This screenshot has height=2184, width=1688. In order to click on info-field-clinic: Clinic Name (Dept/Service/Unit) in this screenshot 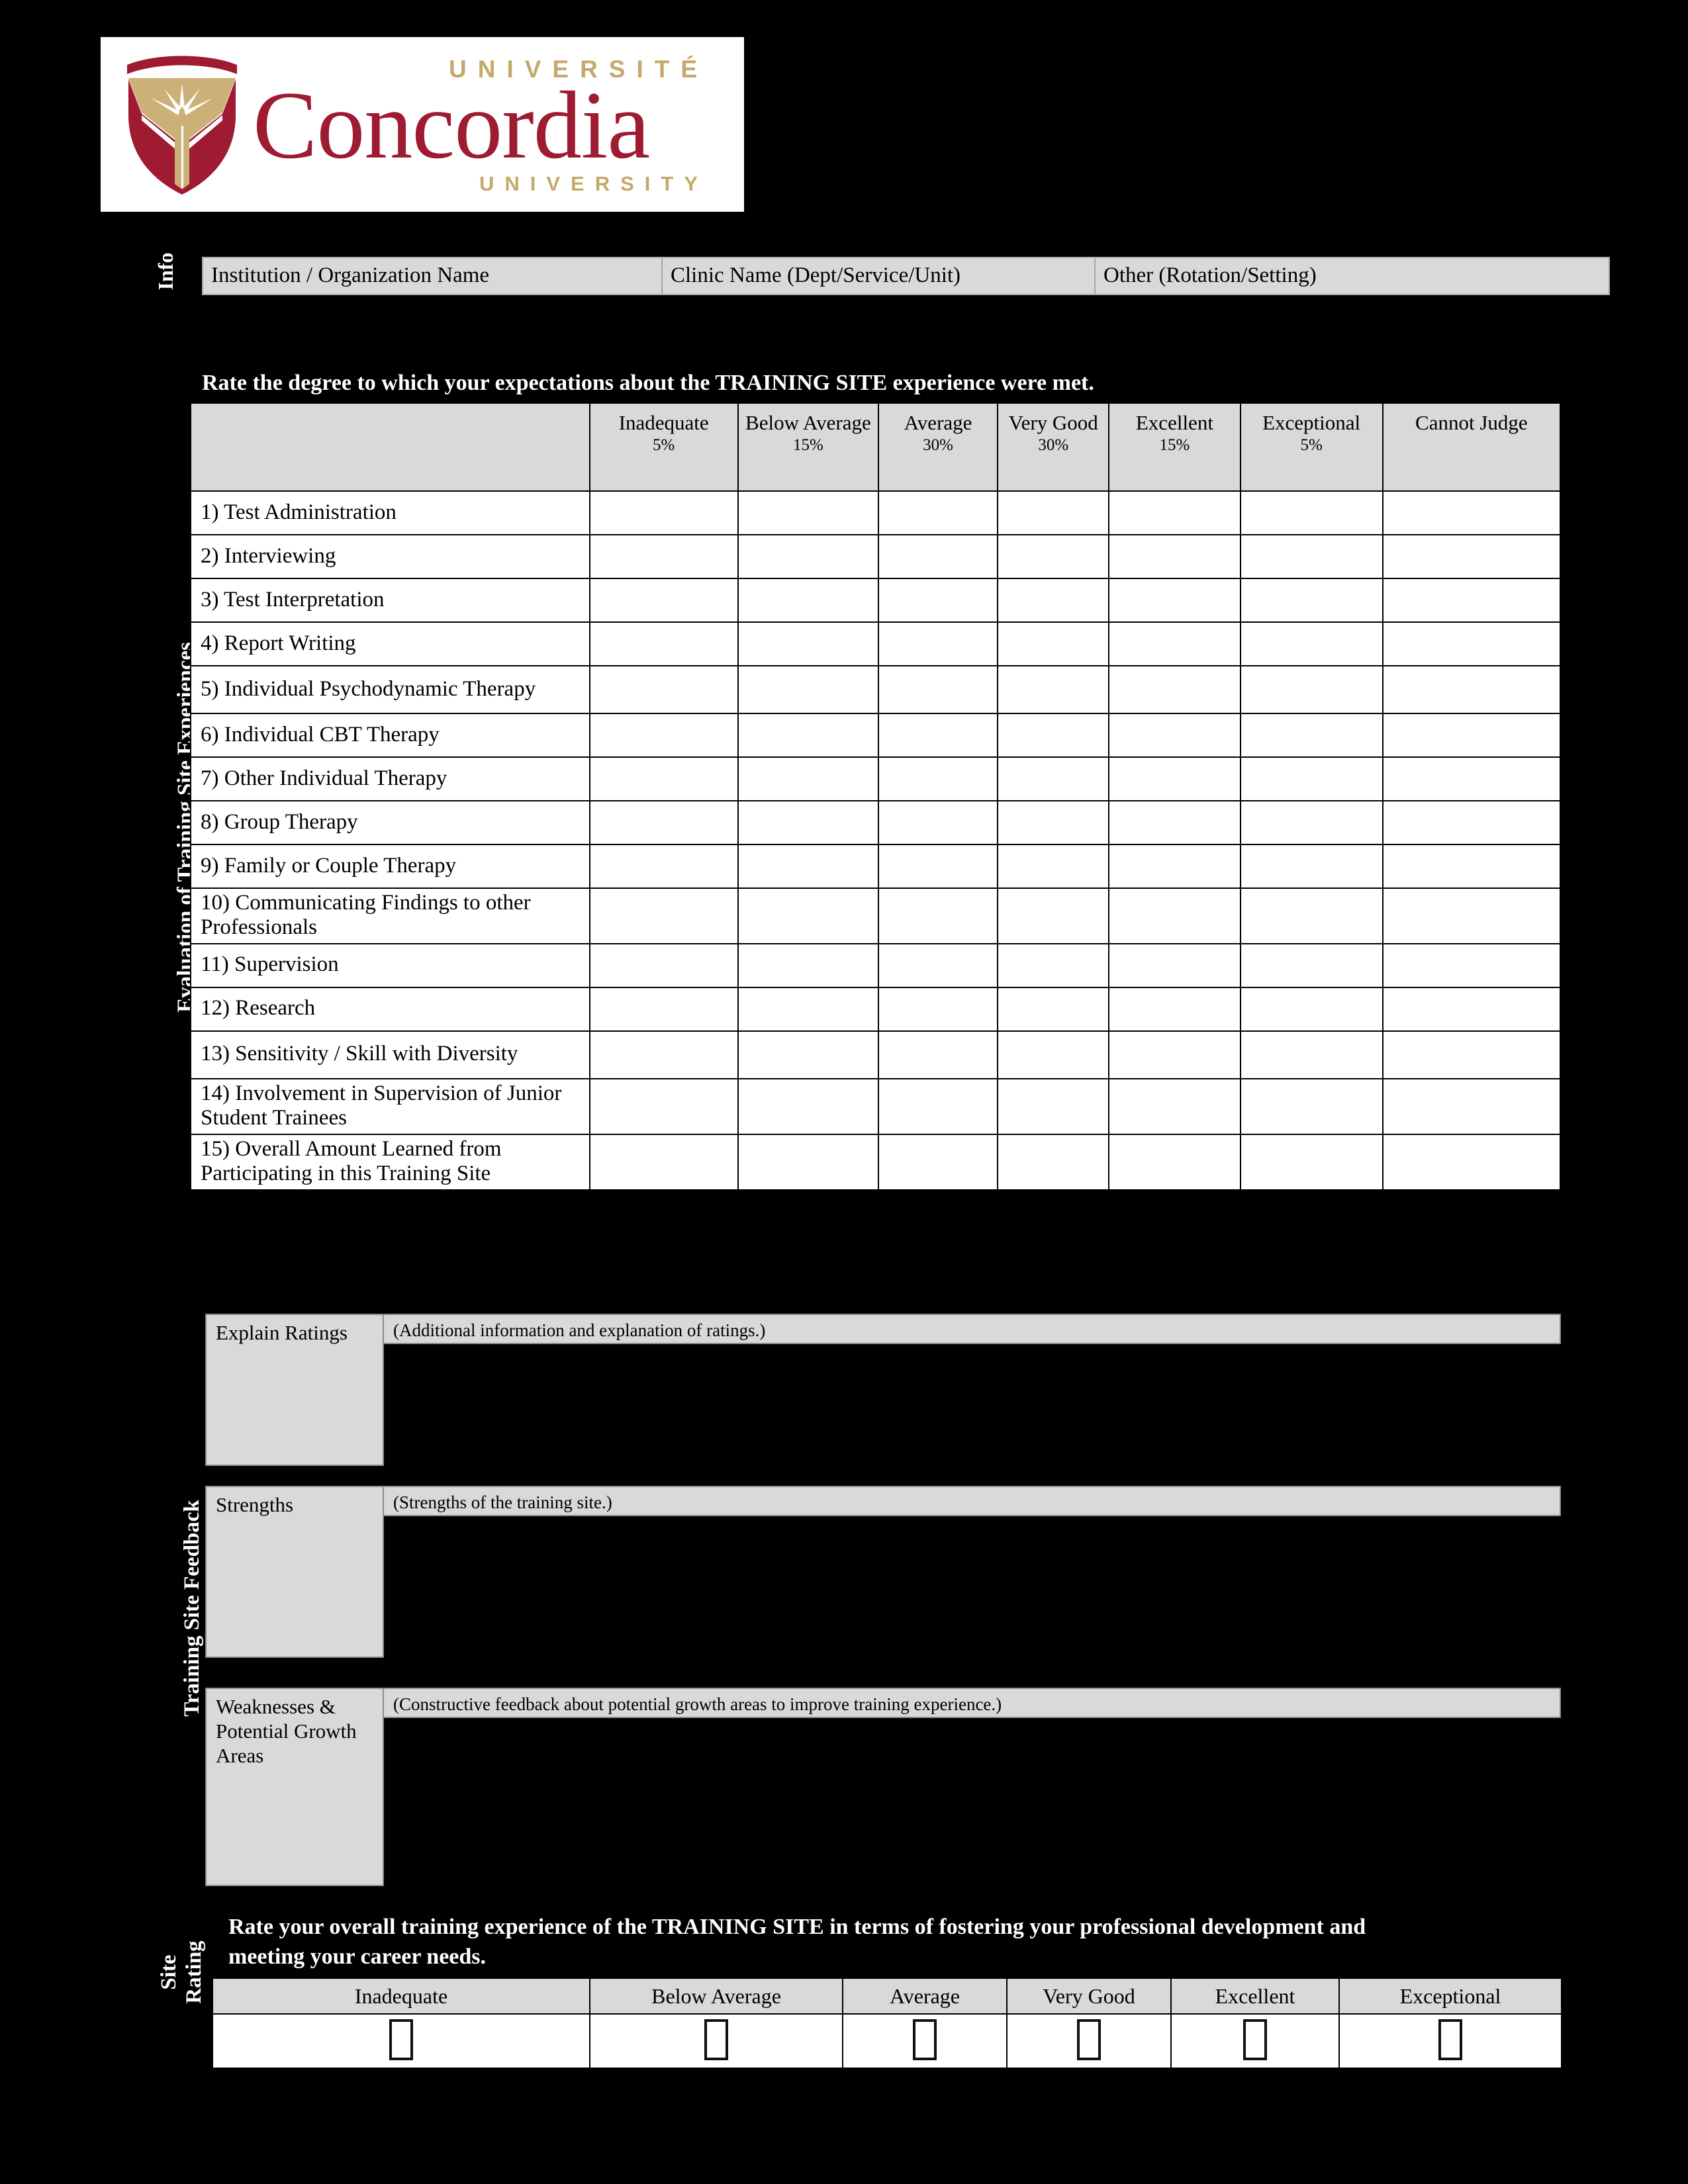, I will do `click(878, 276)`.